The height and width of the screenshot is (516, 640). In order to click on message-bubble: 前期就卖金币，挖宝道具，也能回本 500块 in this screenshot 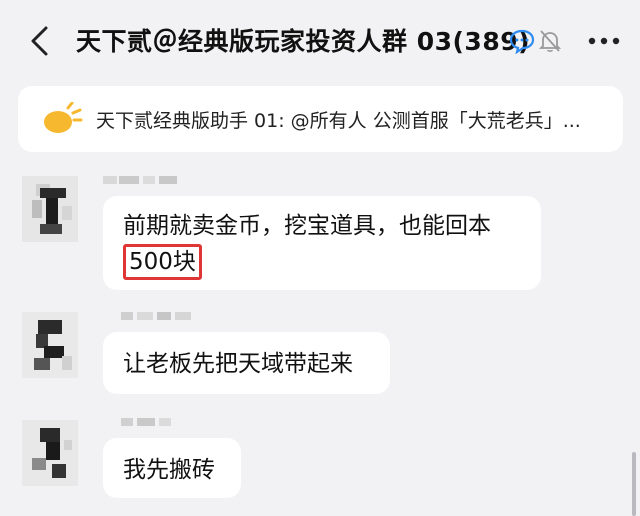, I will do `click(322, 243)`.